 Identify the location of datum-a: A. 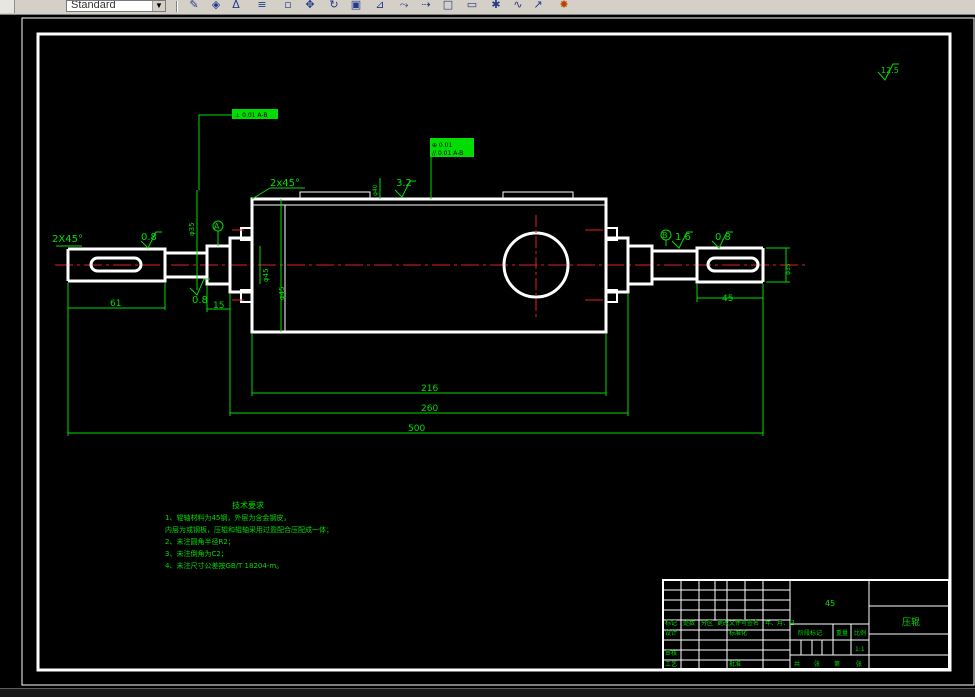
(217, 226).